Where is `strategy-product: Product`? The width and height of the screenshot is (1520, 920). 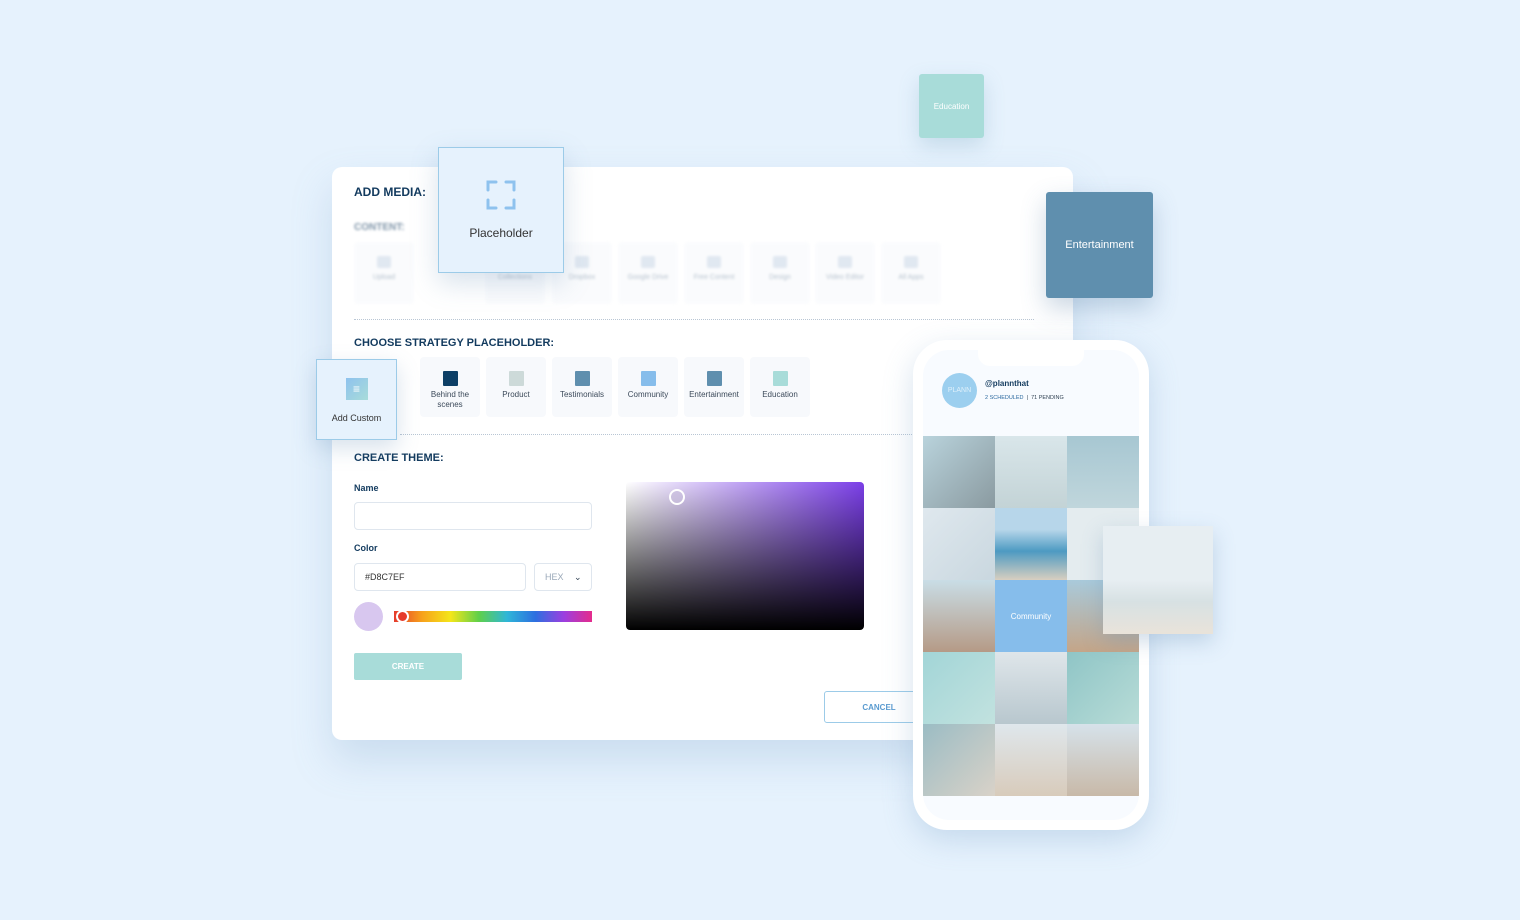
strategy-product: Product is located at coordinates (516, 387).